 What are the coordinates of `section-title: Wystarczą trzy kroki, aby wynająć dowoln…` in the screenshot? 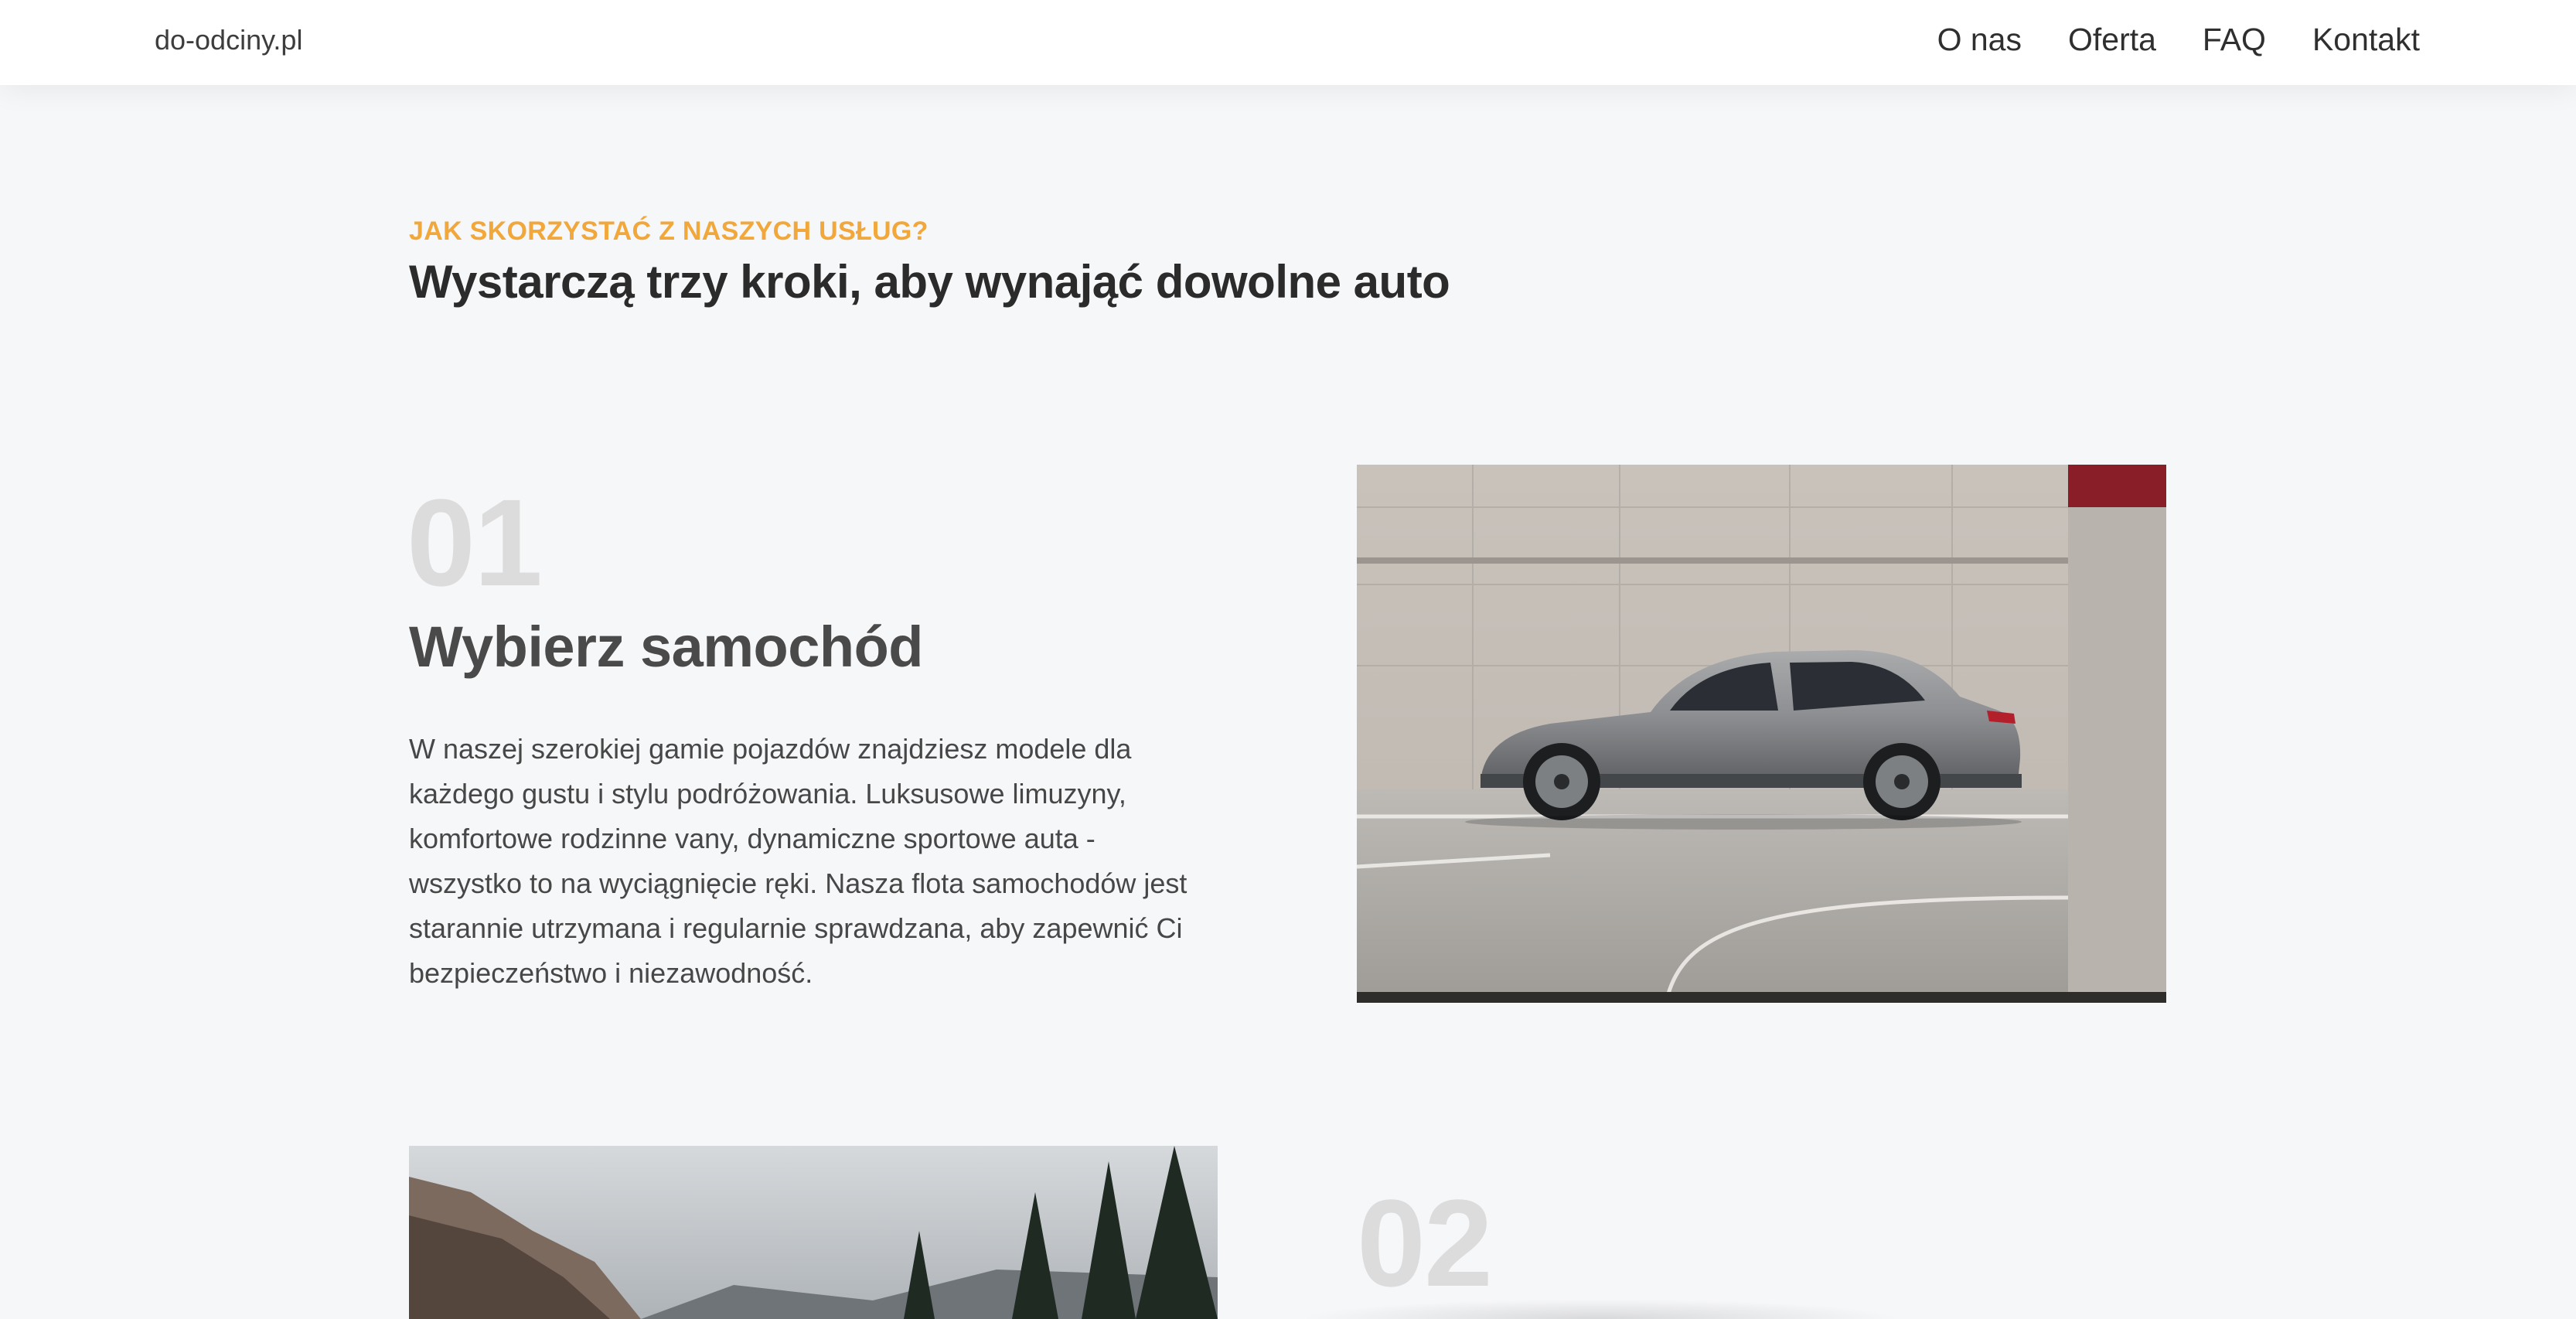 It's located at (929, 282).